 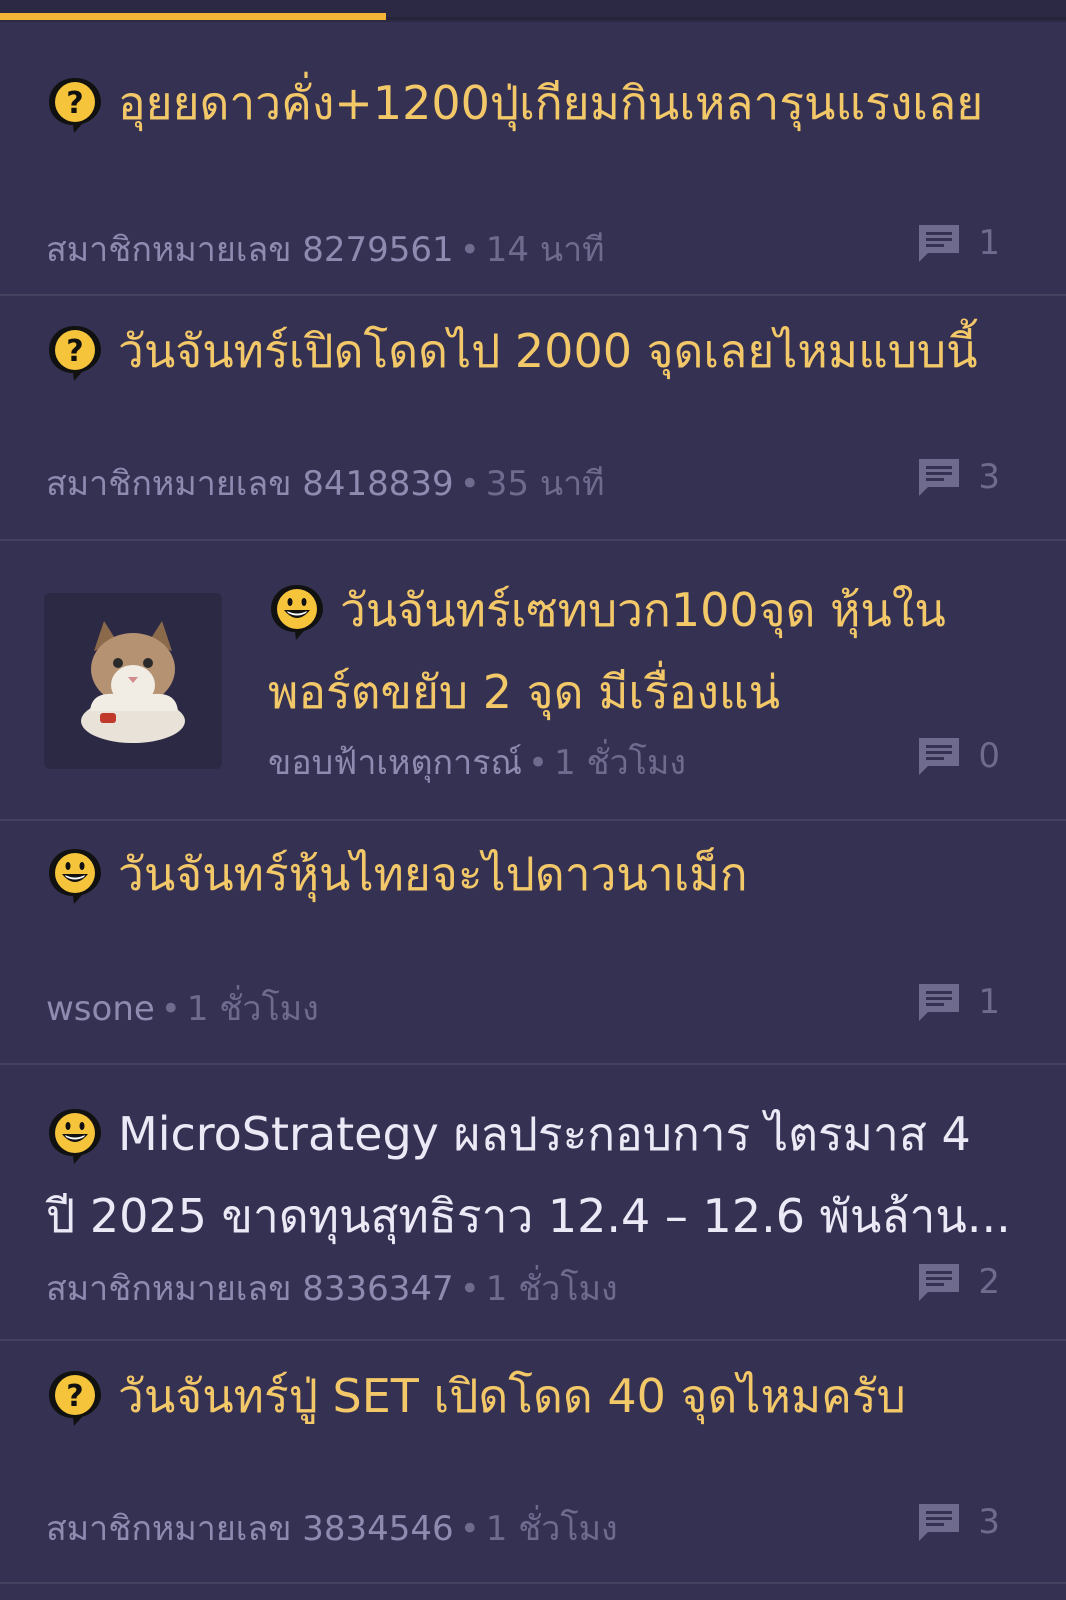 I want to click on topic-title: วันจันทร์หุ้นไทยจะไปดาวนาเม็ก, so click(x=525, y=874).